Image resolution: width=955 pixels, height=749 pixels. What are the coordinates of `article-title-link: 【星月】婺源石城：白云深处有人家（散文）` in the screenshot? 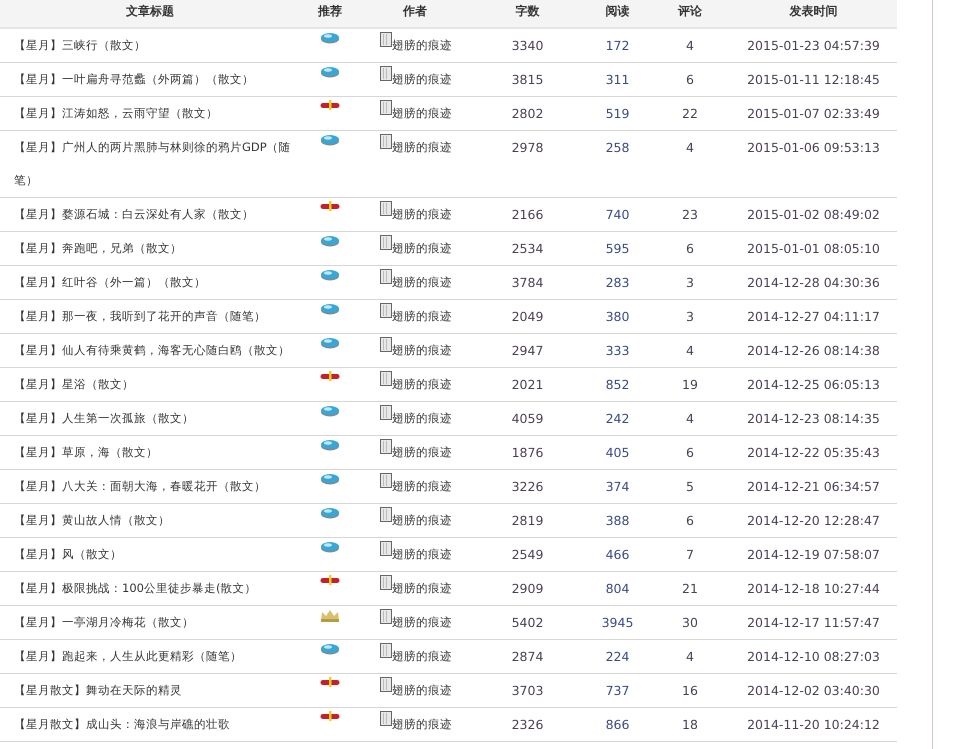 It's located at (150, 214).